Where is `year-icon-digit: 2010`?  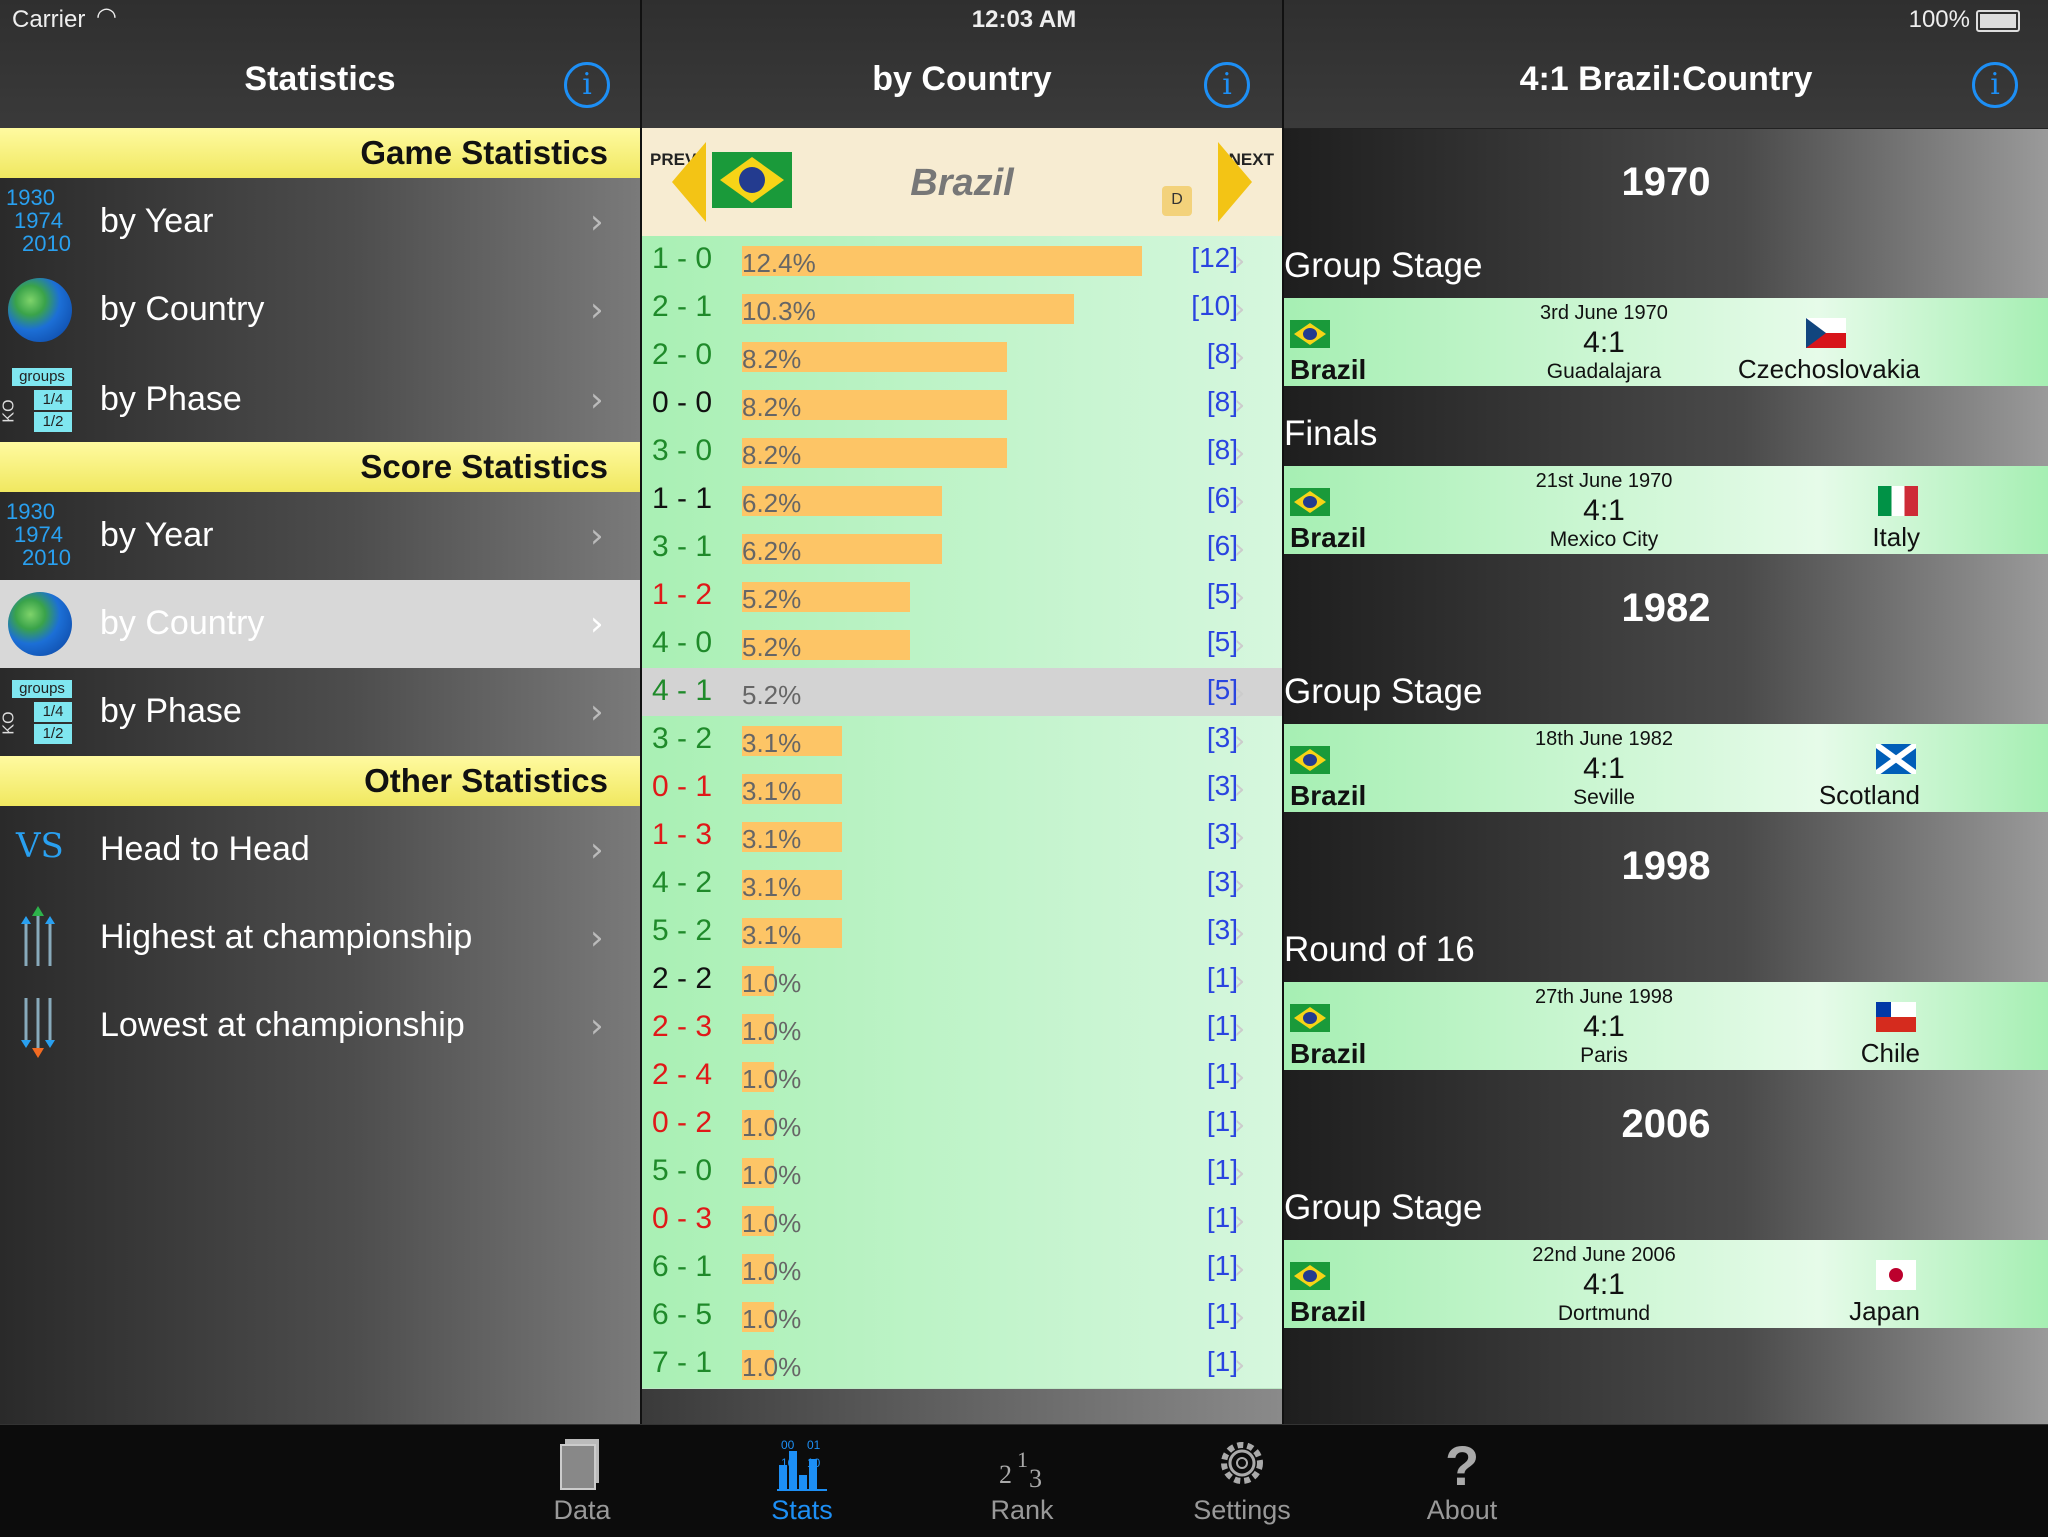 year-icon-digit: 2010 is located at coordinates (46, 243).